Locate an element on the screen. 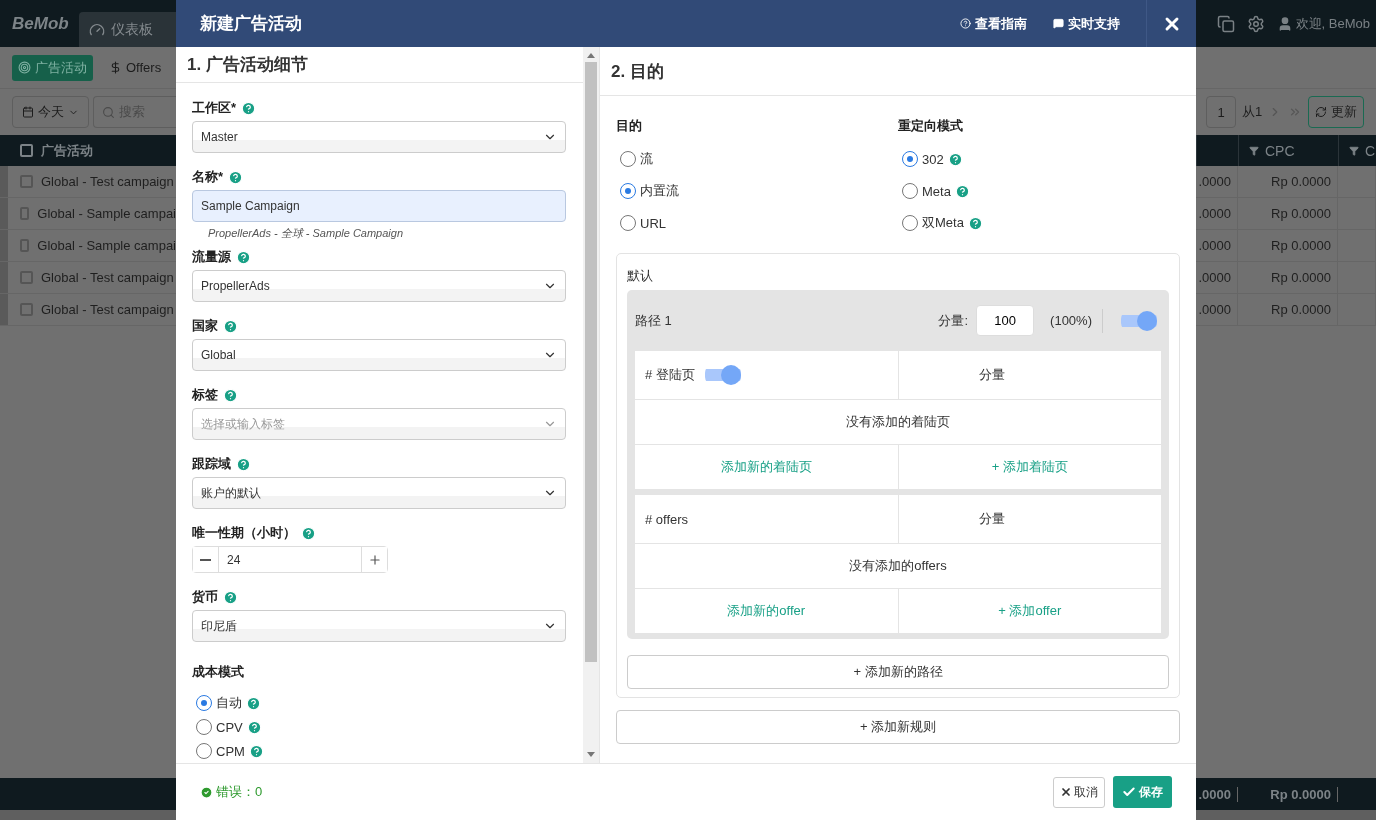  radio-button is located at coordinates (204, 703).